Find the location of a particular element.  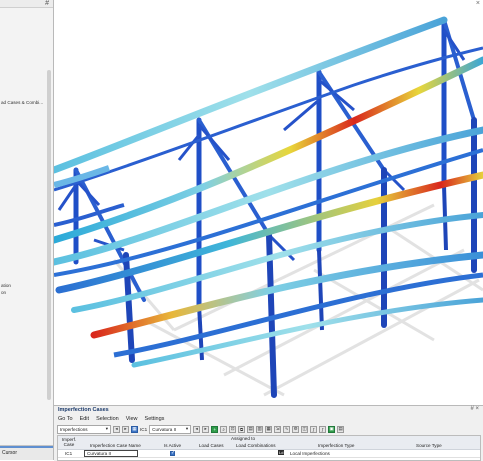

status-bar: Cursor is located at coordinates (26, 452).